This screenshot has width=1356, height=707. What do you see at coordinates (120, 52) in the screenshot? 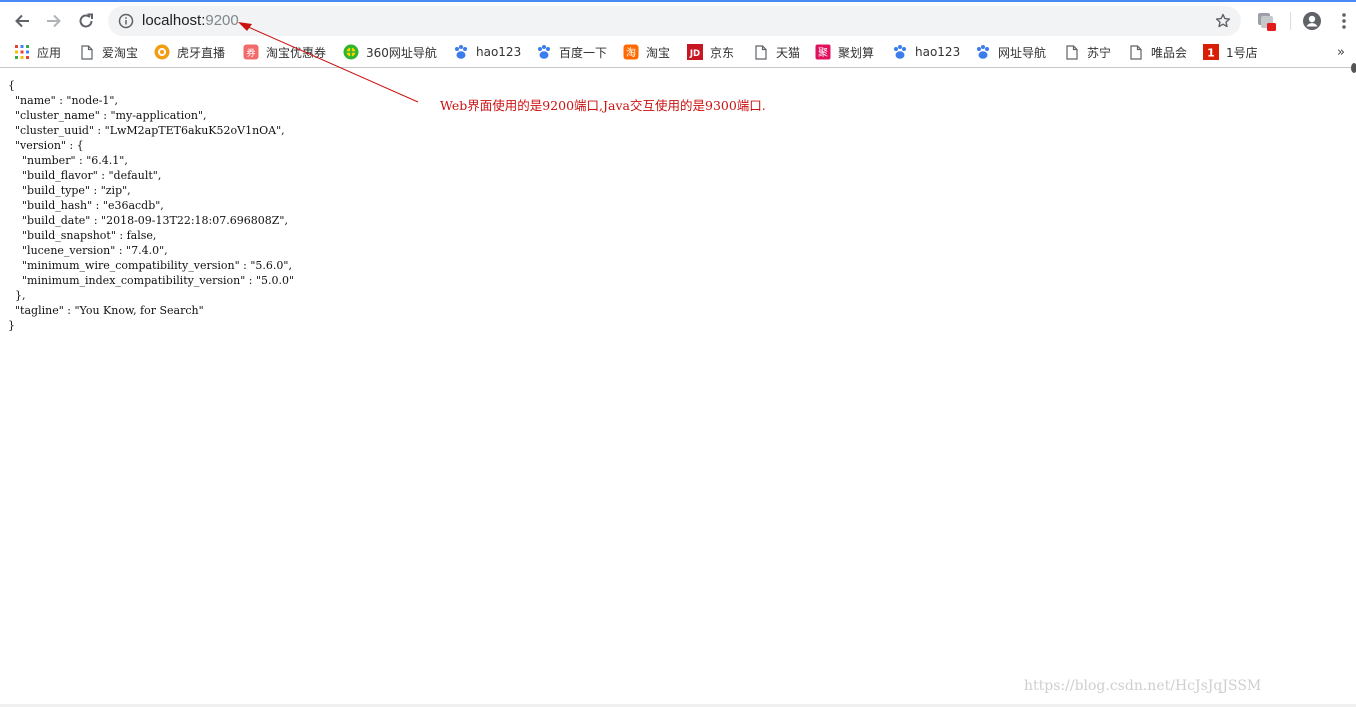
I see `bookmark-label: 爱淘宝` at bounding box center [120, 52].